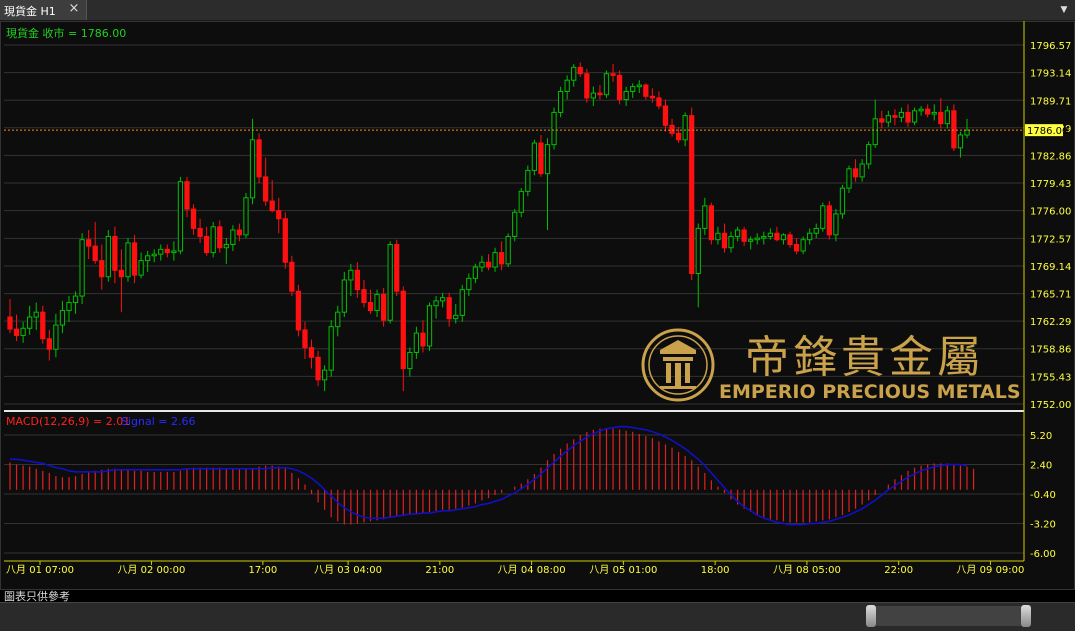 This screenshot has height=631, width=1075. I want to click on time-tick-label: 八月 05 01:00, so click(623, 570).